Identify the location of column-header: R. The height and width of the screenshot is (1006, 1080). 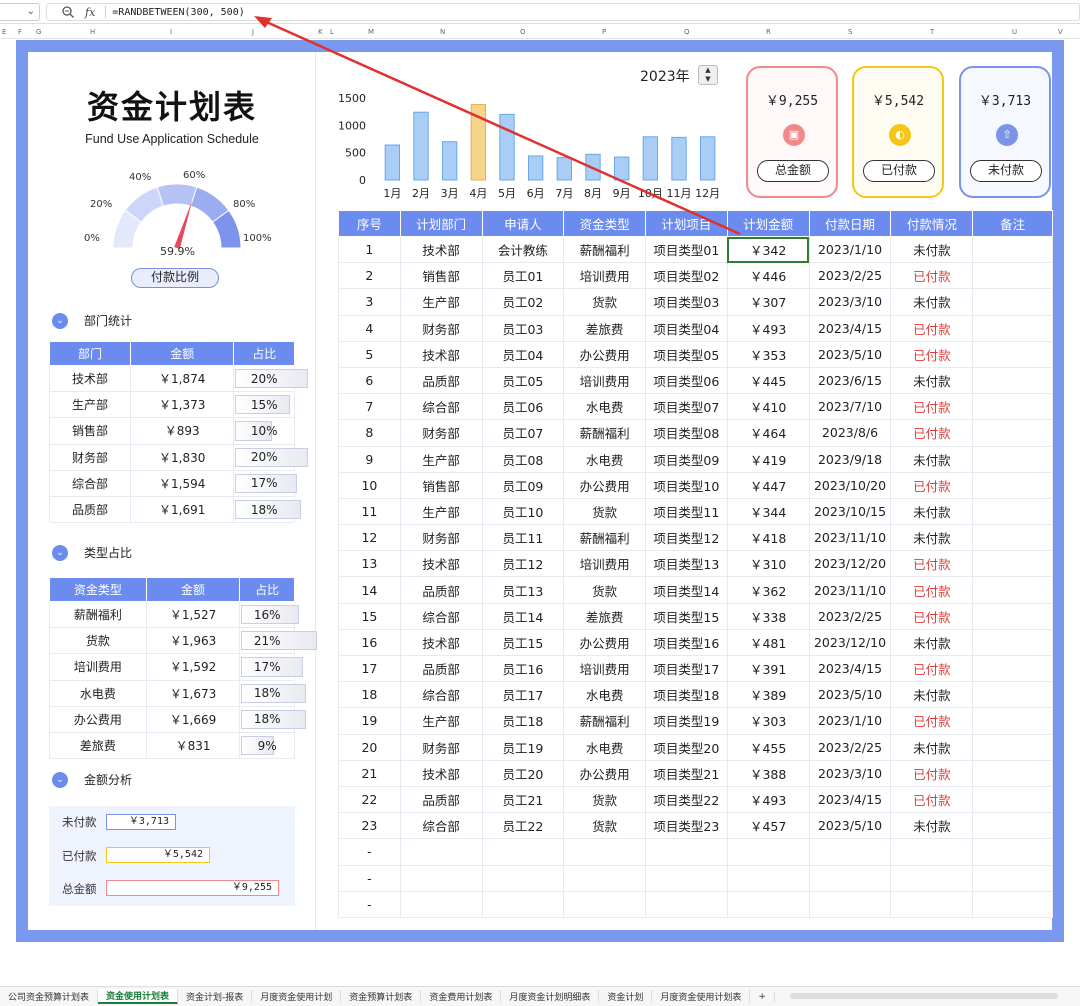
(768, 32).